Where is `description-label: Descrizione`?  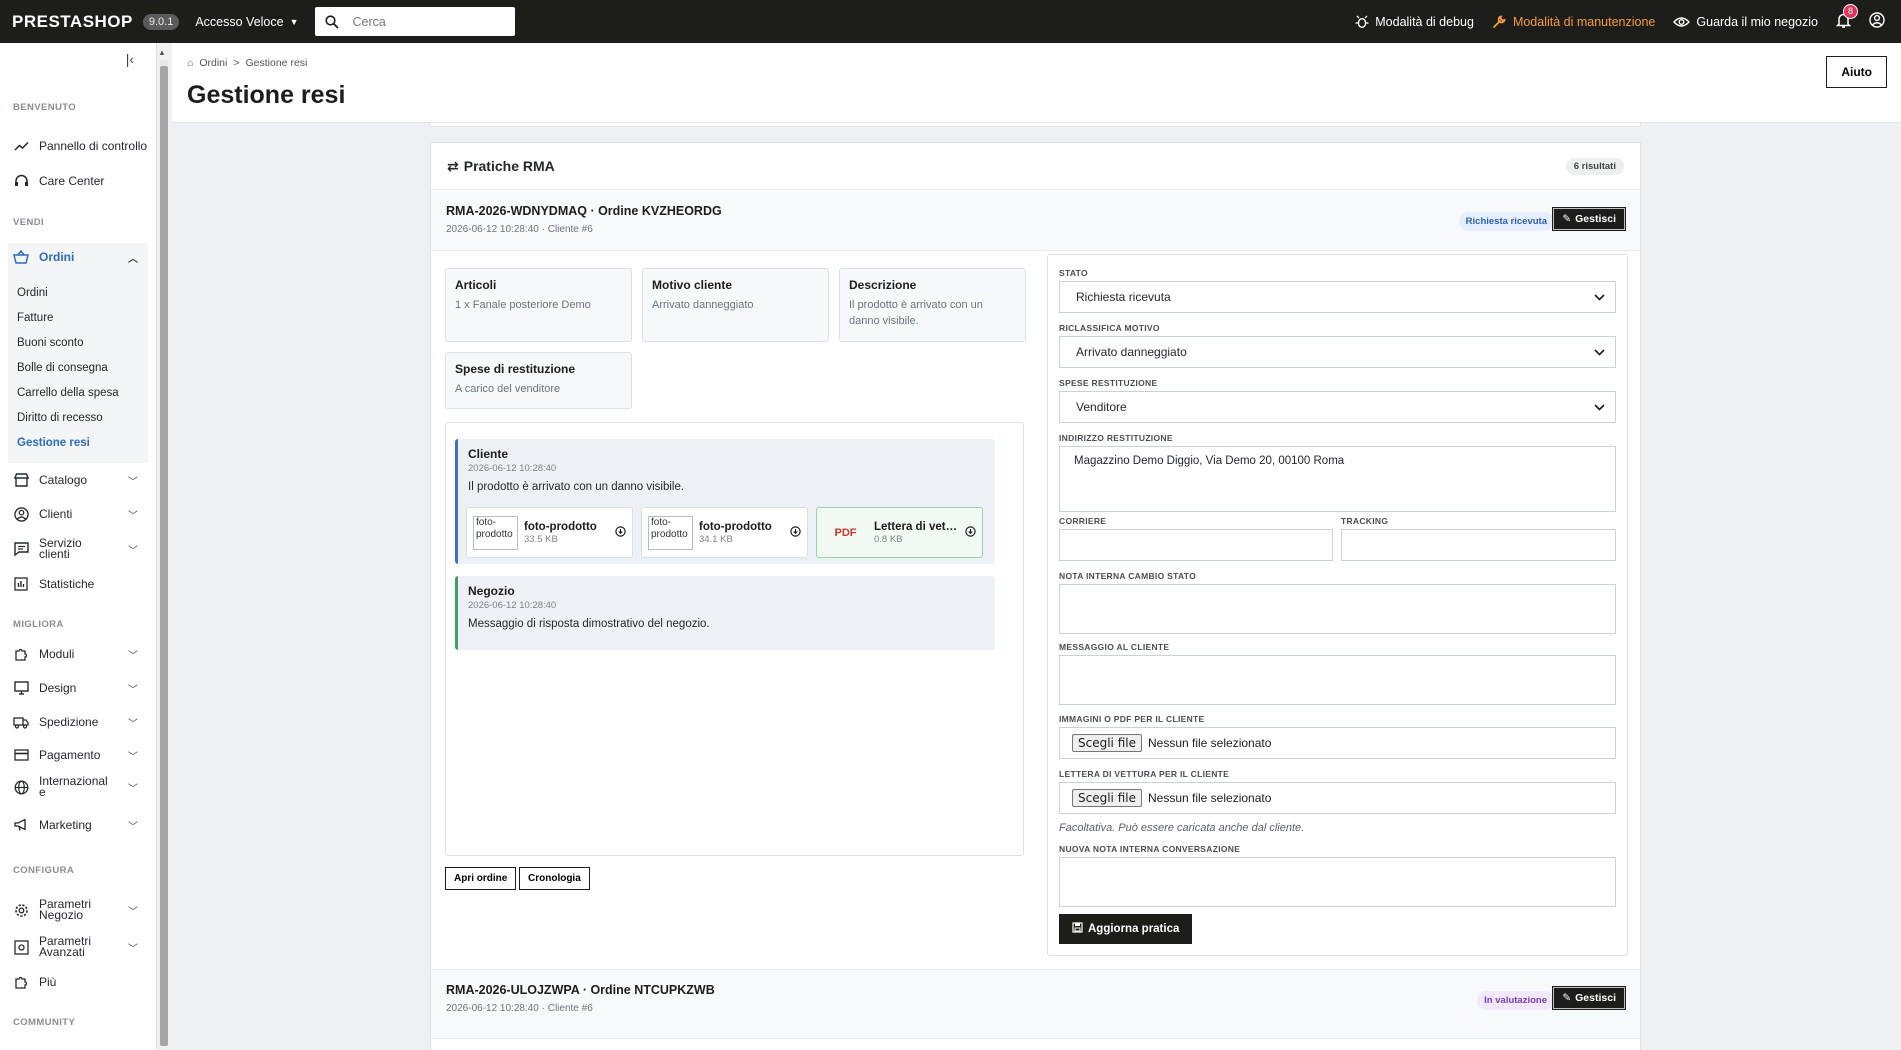
description-label: Descrizione is located at coordinates (883, 285).